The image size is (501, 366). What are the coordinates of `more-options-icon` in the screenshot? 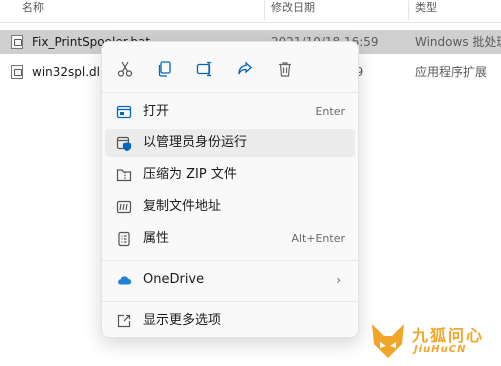 It's located at (124, 321).